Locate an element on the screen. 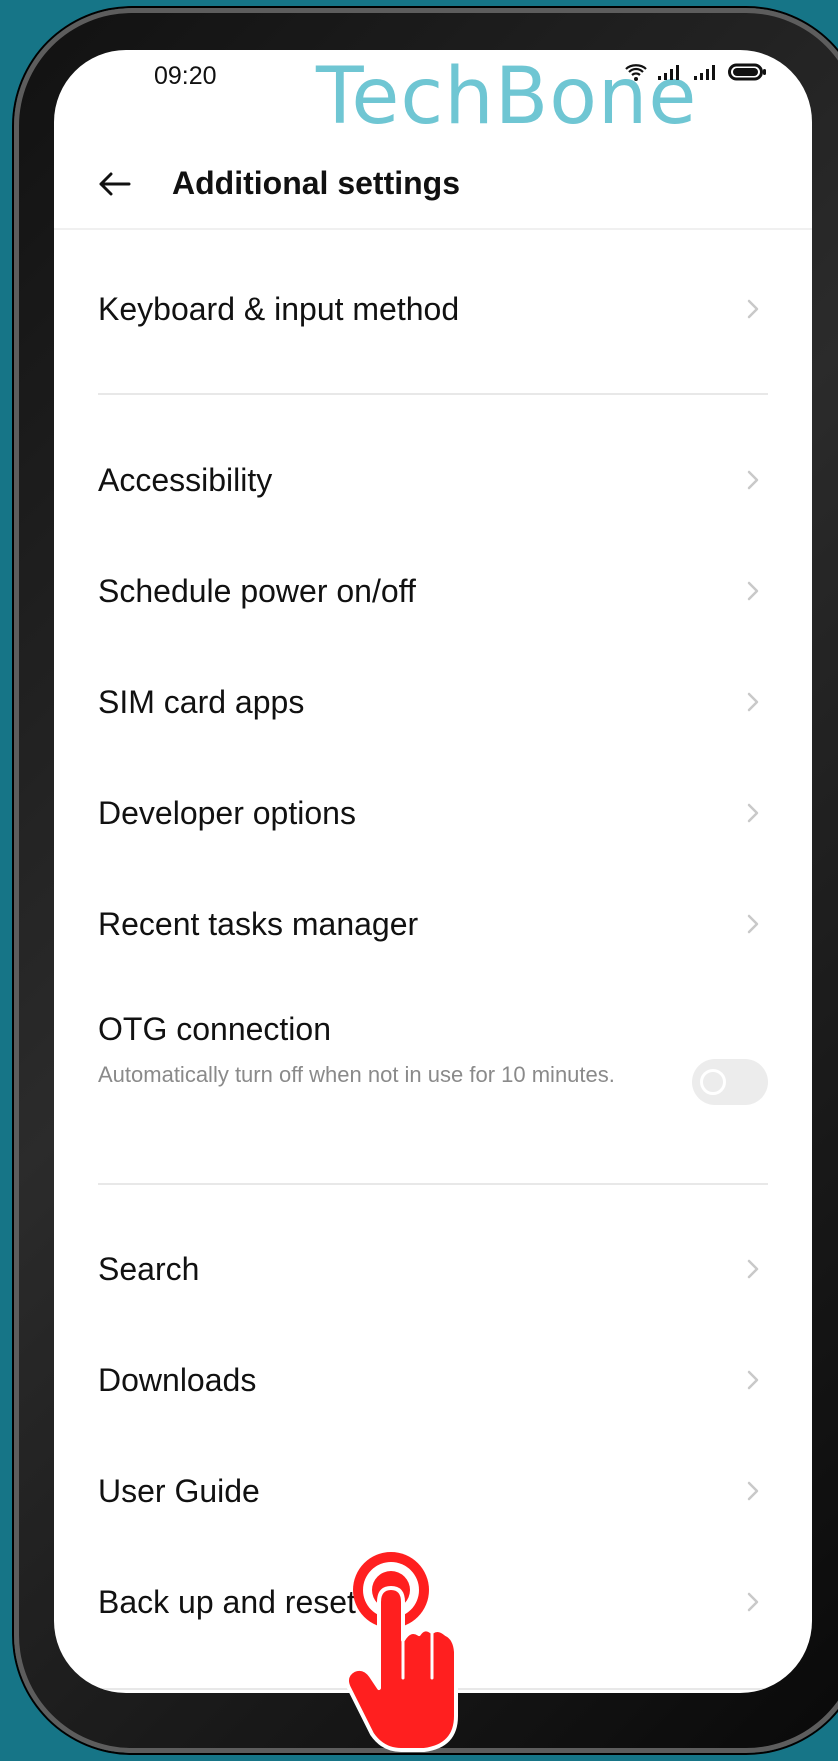 The image size is (838, 1761). wifi-icon is located at coordinates (636, 74).